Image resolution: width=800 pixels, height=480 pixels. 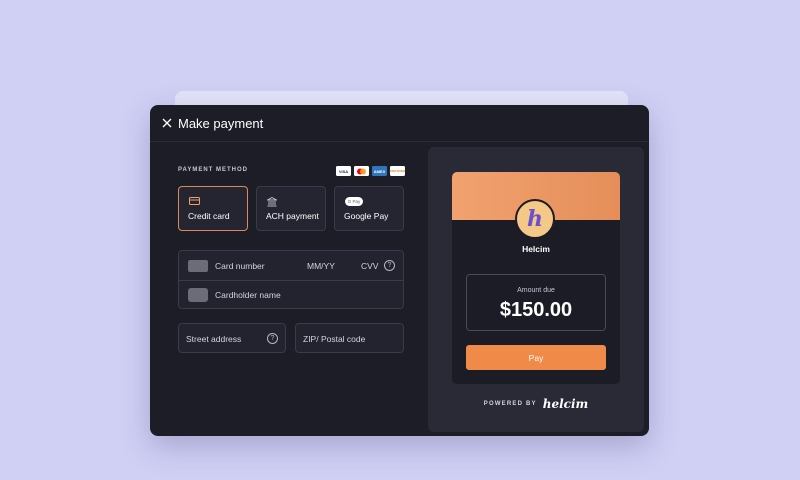 I want to click on discover-logo: DISCOVER, so click(x=397, y=171).